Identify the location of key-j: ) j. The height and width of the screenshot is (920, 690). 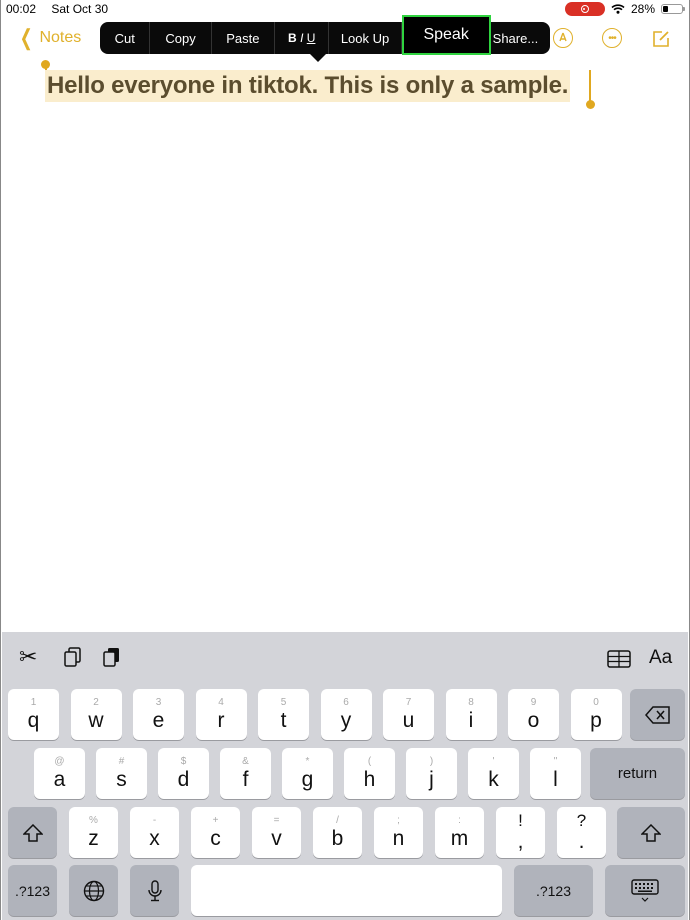
(431, 773).